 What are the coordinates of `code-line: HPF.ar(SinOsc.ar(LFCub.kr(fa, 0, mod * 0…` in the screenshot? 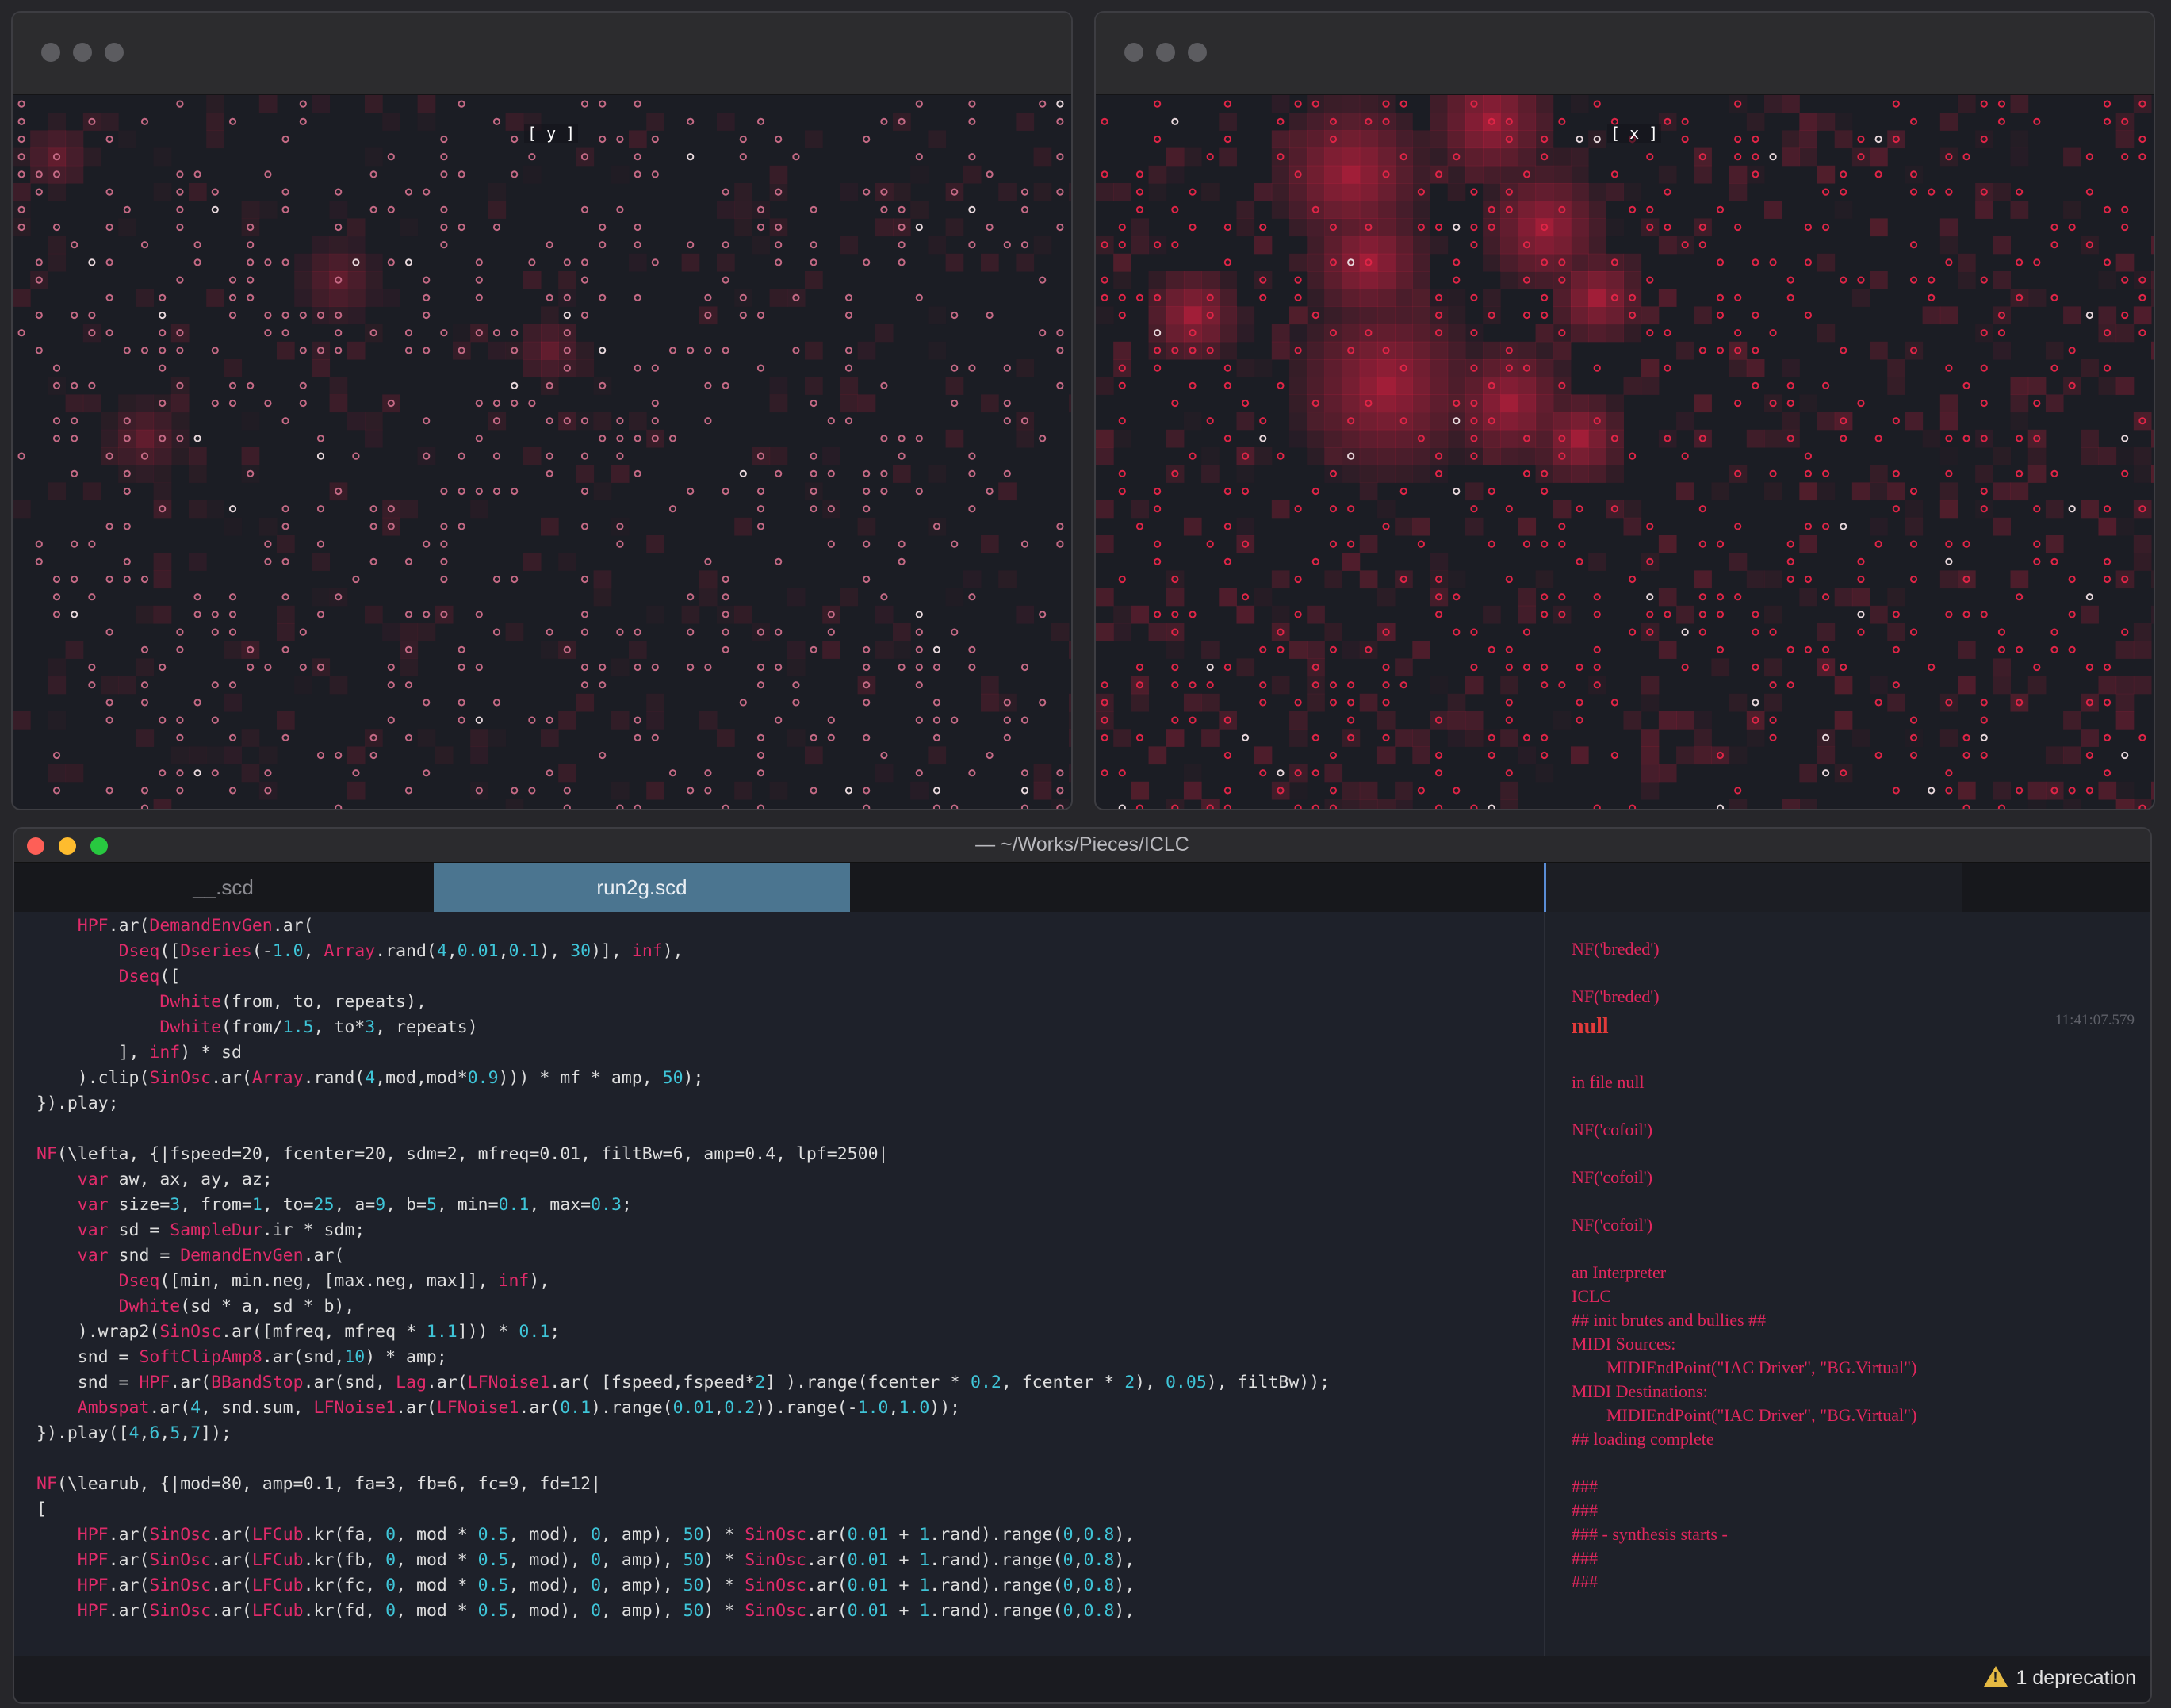 It's located at (585, 1535).